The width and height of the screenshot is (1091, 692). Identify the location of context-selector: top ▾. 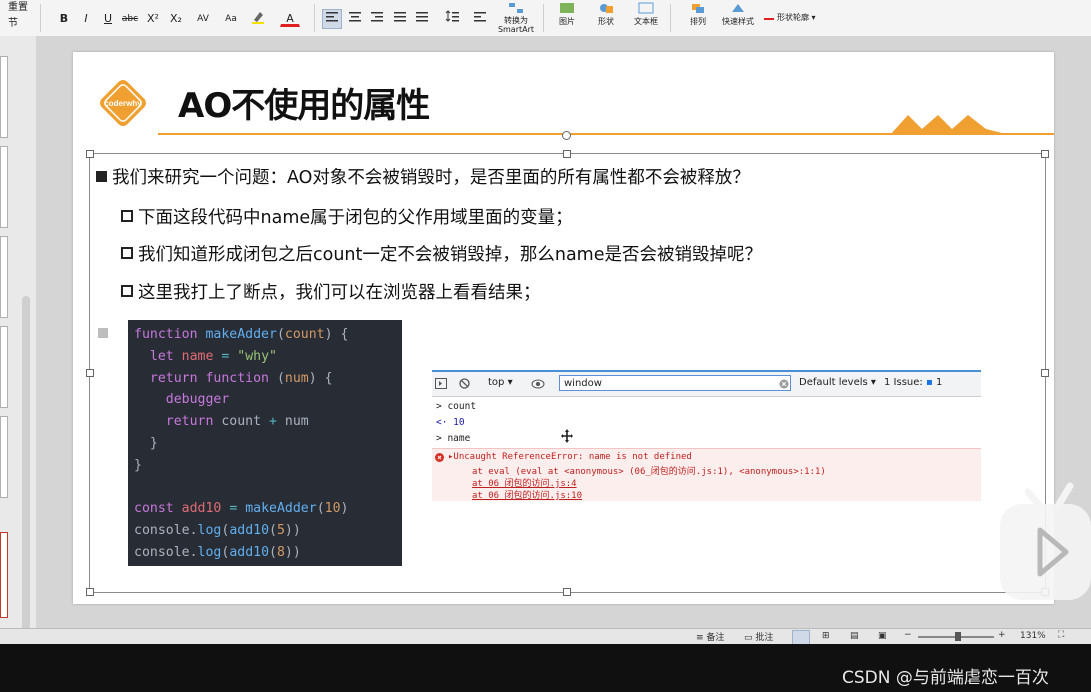
(500, 382).